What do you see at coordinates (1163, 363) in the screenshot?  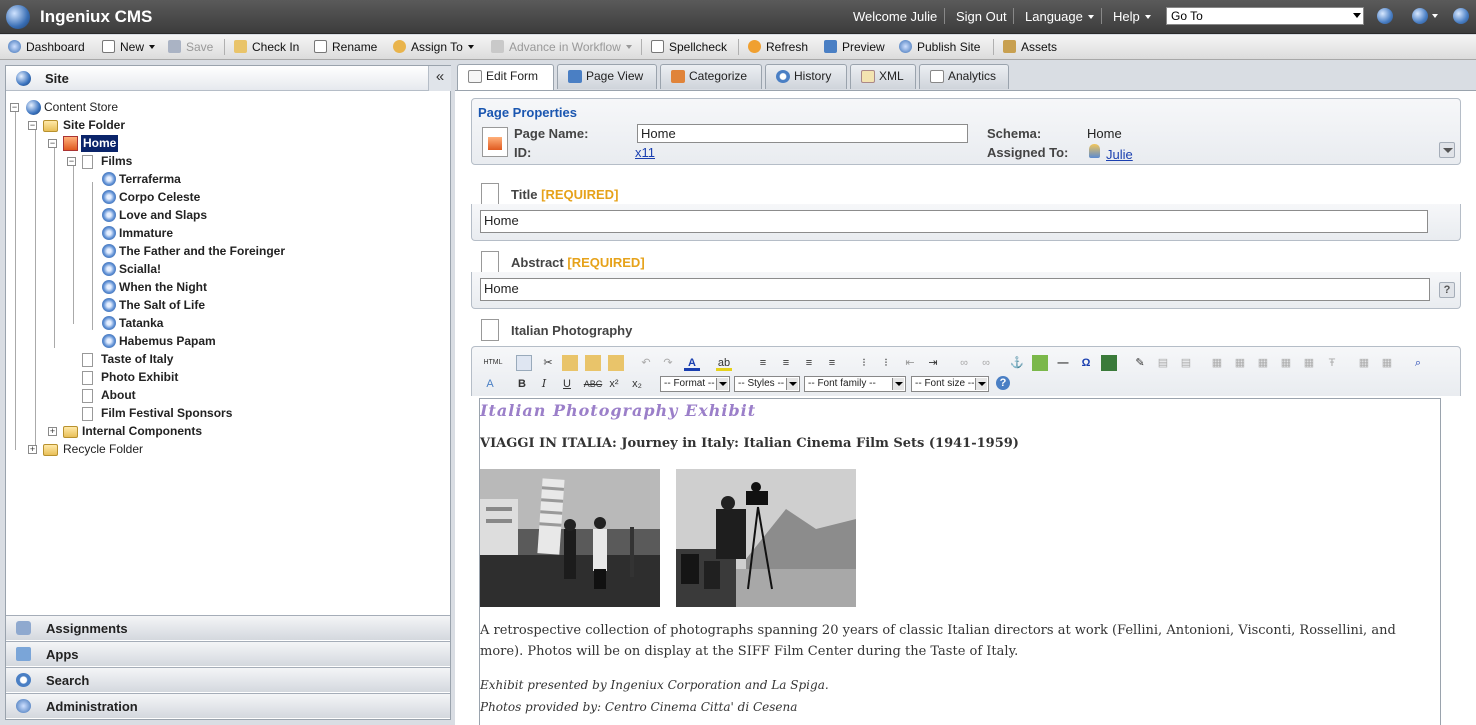 I see `table-row-icon: ▤` at bounding box center [1163, 363].